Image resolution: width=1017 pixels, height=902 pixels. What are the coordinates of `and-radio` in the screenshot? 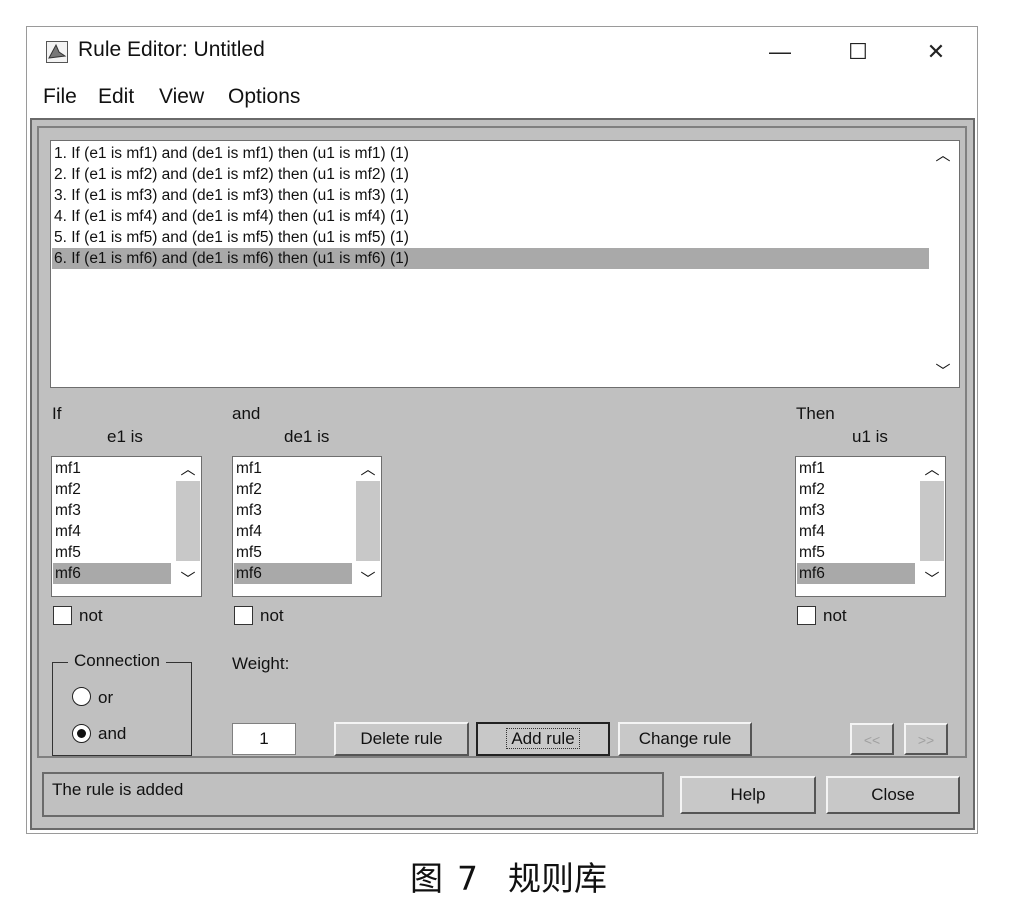 It's located at (81, 733).